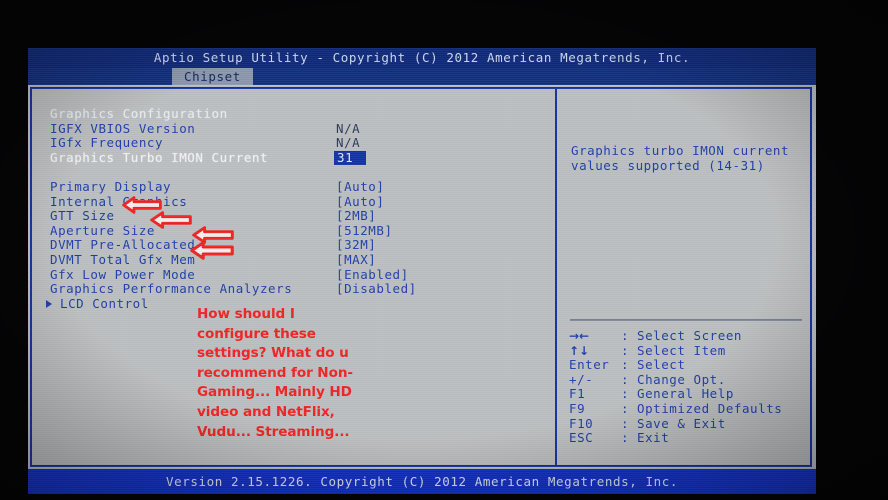  Describe the element at coordinates (710, 408) in the screenshot. I see `key-description: Optimized Defaults` at that location.